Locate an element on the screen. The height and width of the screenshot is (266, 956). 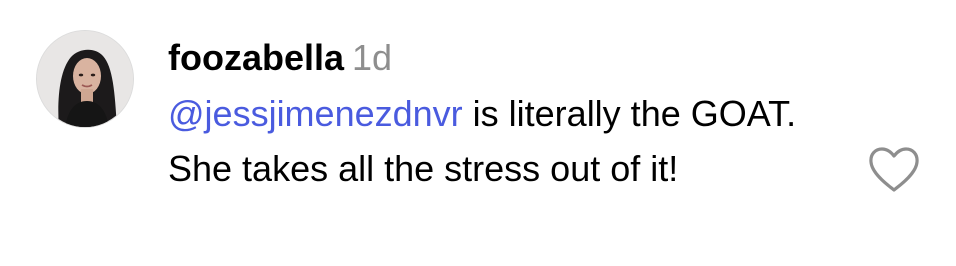
heart-outline-icon is located at coordinates (894, 169).